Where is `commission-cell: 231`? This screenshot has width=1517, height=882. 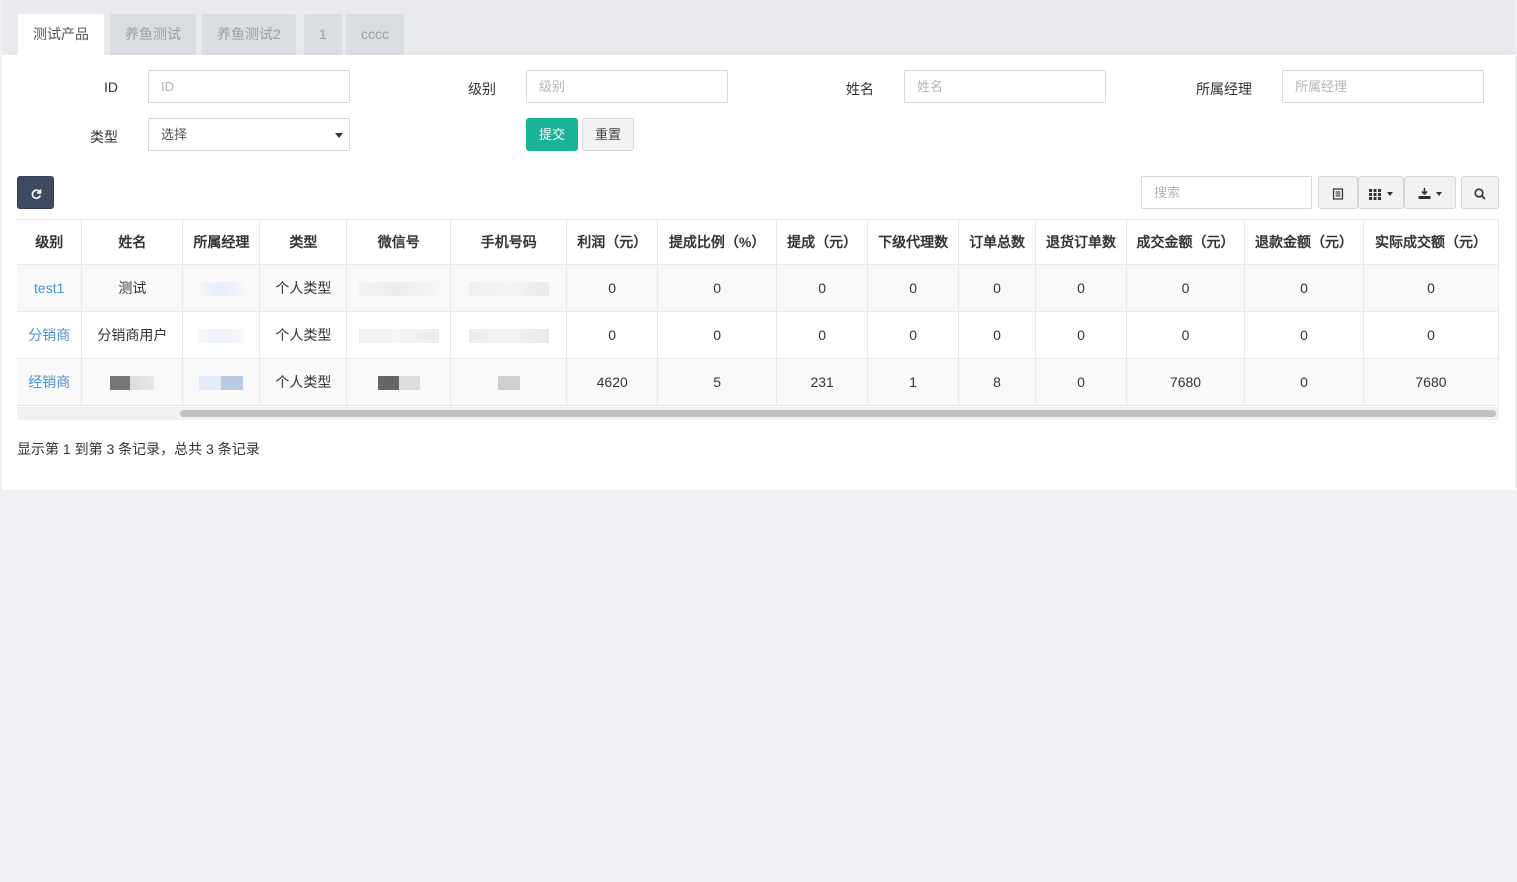 commission-cell: 231 is located at coordinates (822, 382).